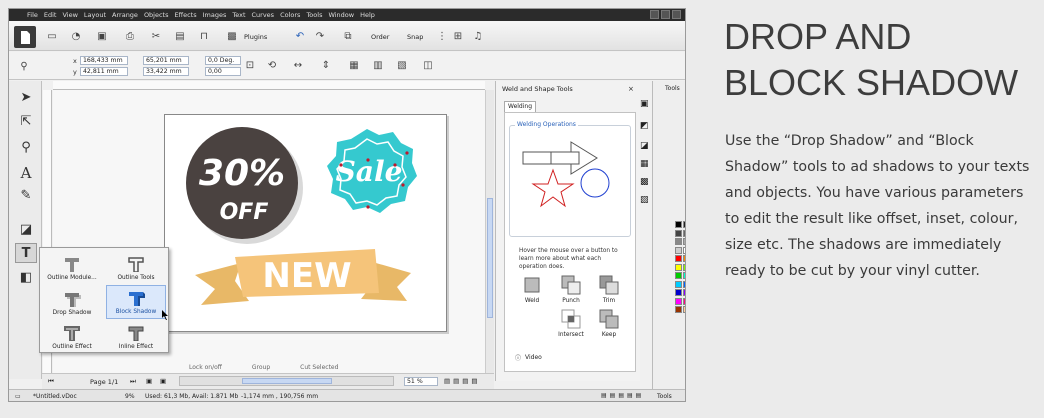 This screenshot has height=418, width=1044. Describe the element at coordinates (95, 15) in the screenshot. I see `menu-layout: Layout` at that location.